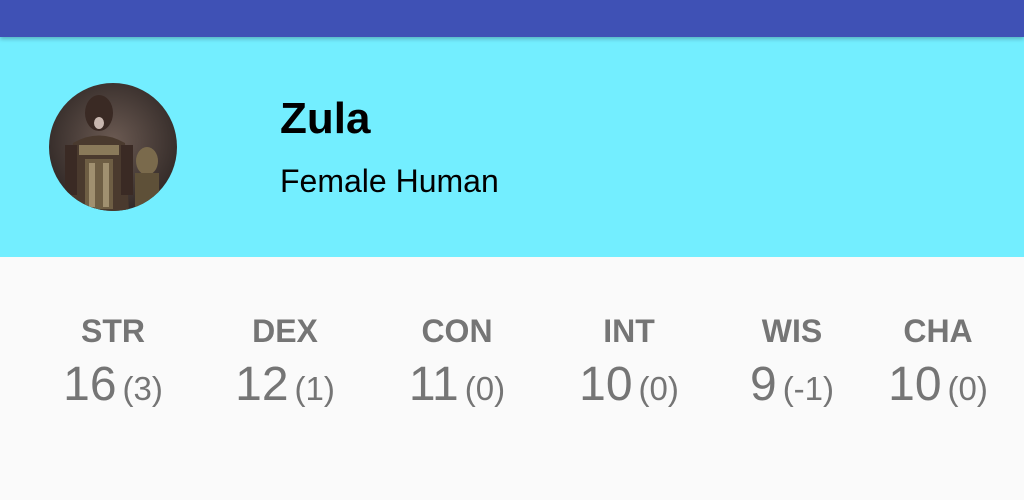 This screenshot has width=1024, height=500. I want to click on stat-score: 12, so click(262, 384).